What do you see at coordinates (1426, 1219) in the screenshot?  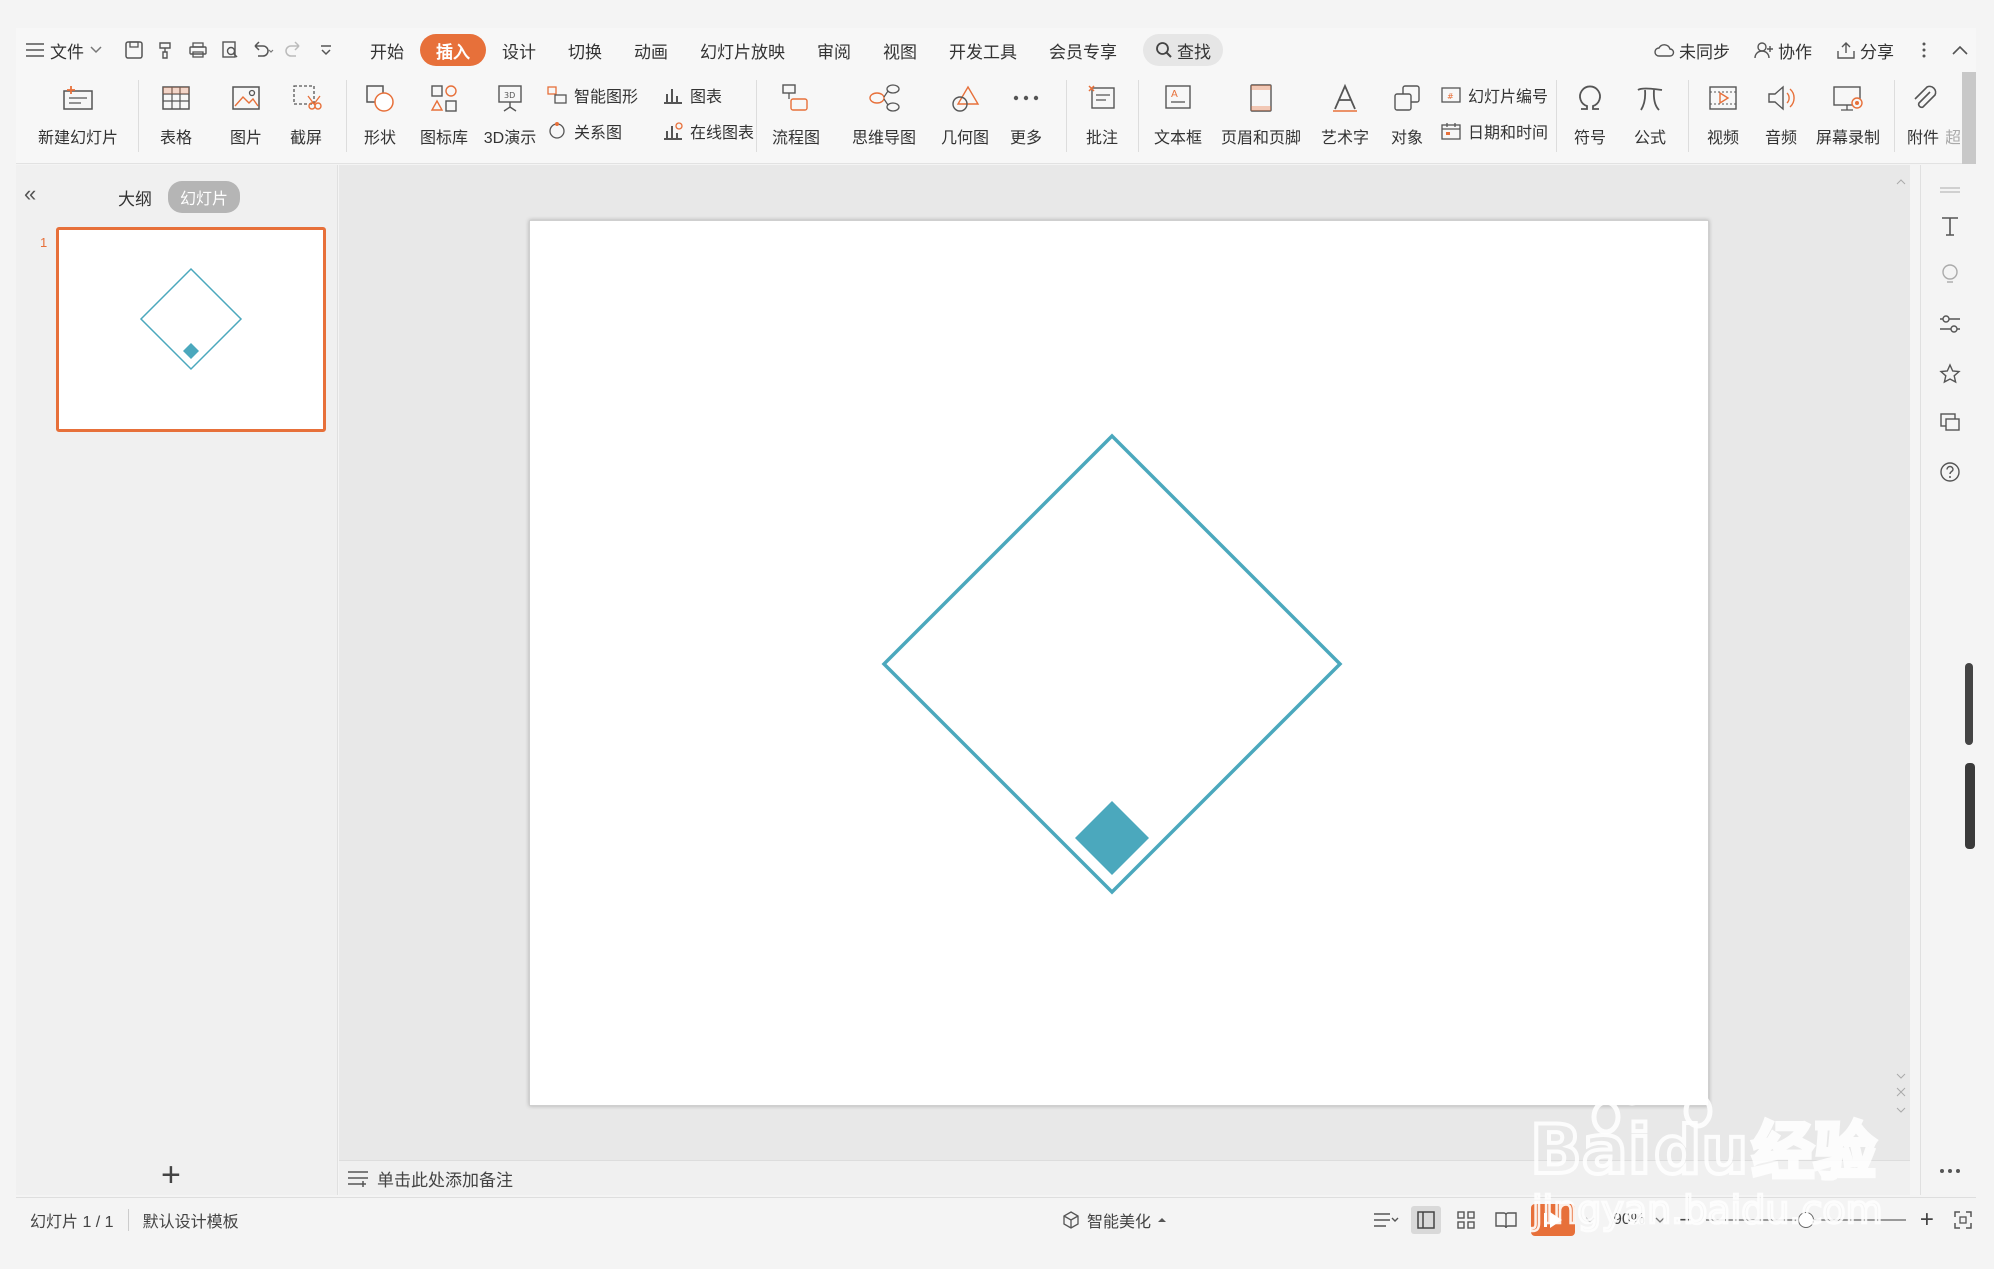 I see `normal-view-icon` at bounding box center [1426, 1219].